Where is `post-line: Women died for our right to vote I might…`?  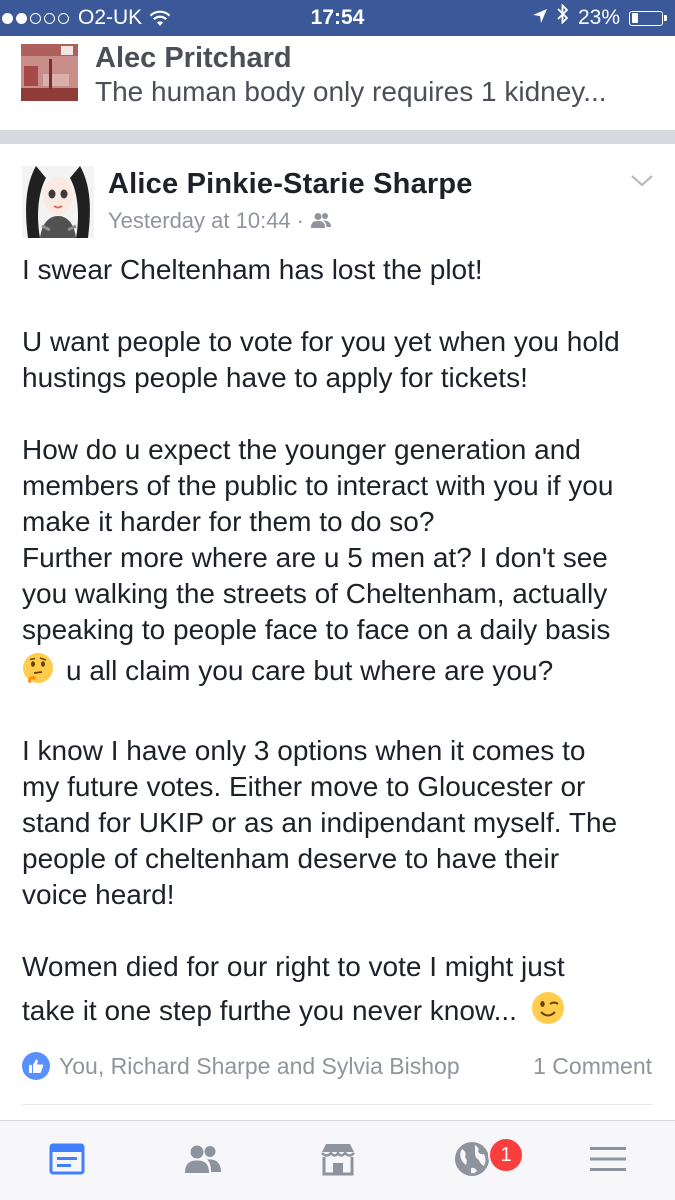 post-line: Women died for our right to vote I might… is located at coordinates (293, 966).